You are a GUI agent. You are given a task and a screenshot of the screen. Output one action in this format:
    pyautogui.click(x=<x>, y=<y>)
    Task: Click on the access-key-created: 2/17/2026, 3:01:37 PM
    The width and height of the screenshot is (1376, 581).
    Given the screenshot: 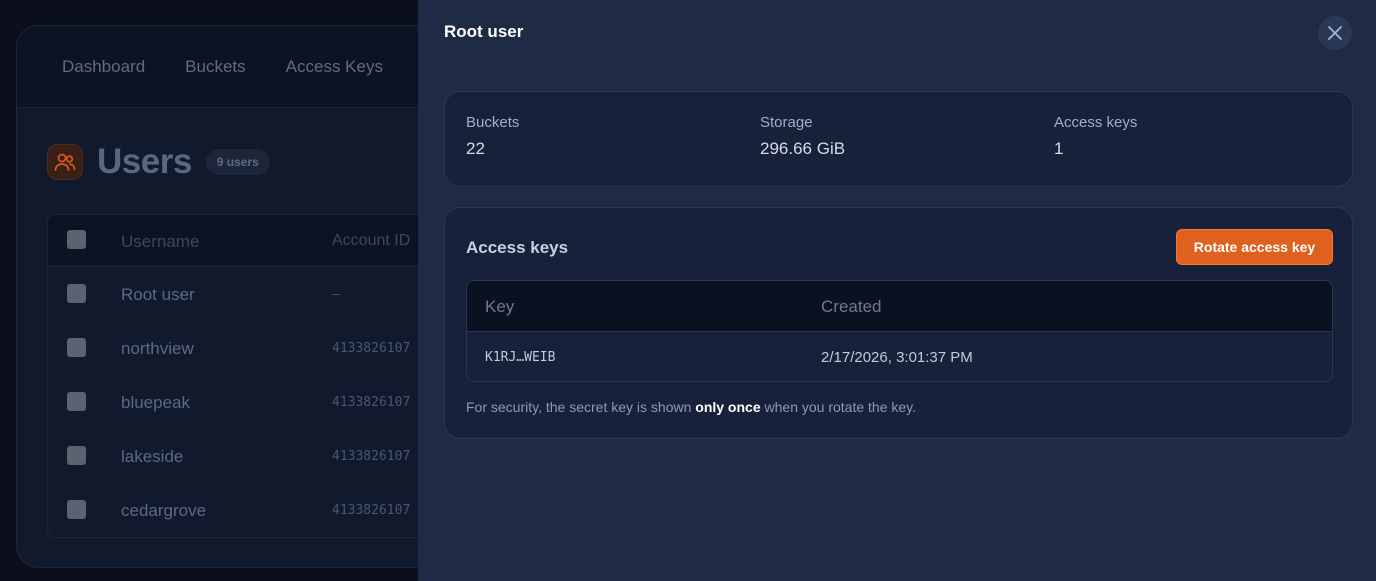 What is the action you would take?
    pyautogui.click(x=897, y=357)
    